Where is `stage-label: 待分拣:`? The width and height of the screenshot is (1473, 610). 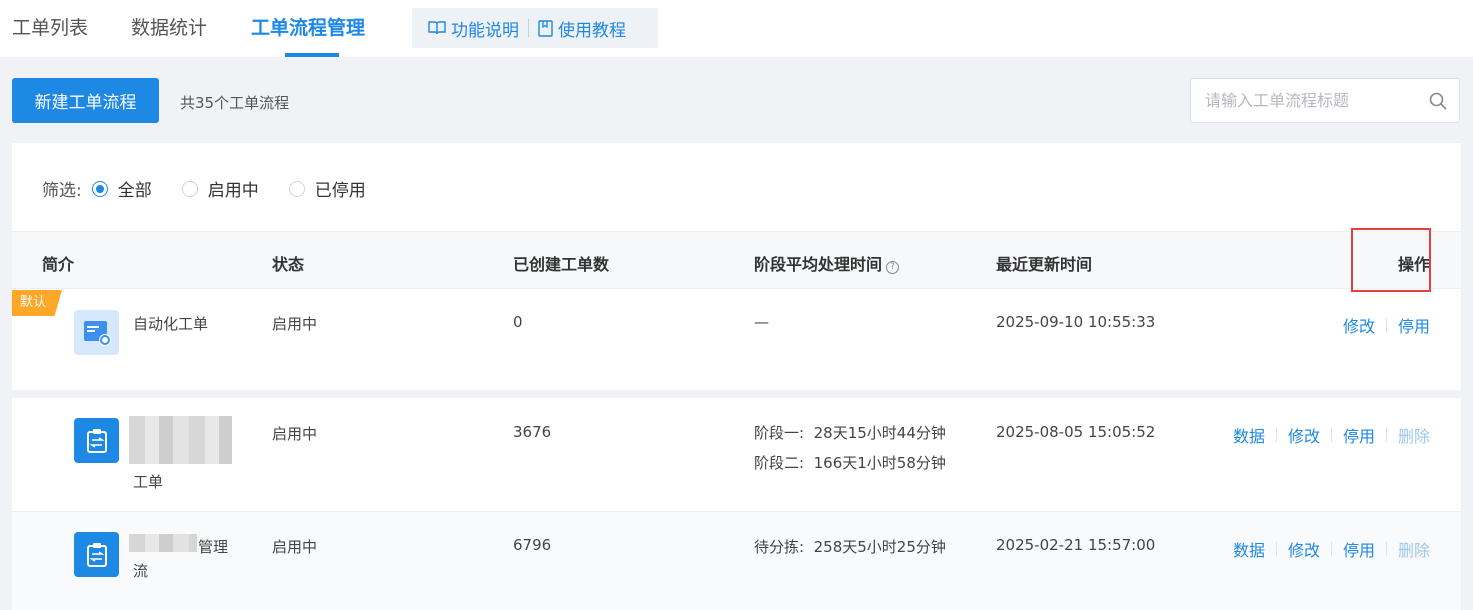 stage-label: 待分拣: is located at coordinates (779, 547).